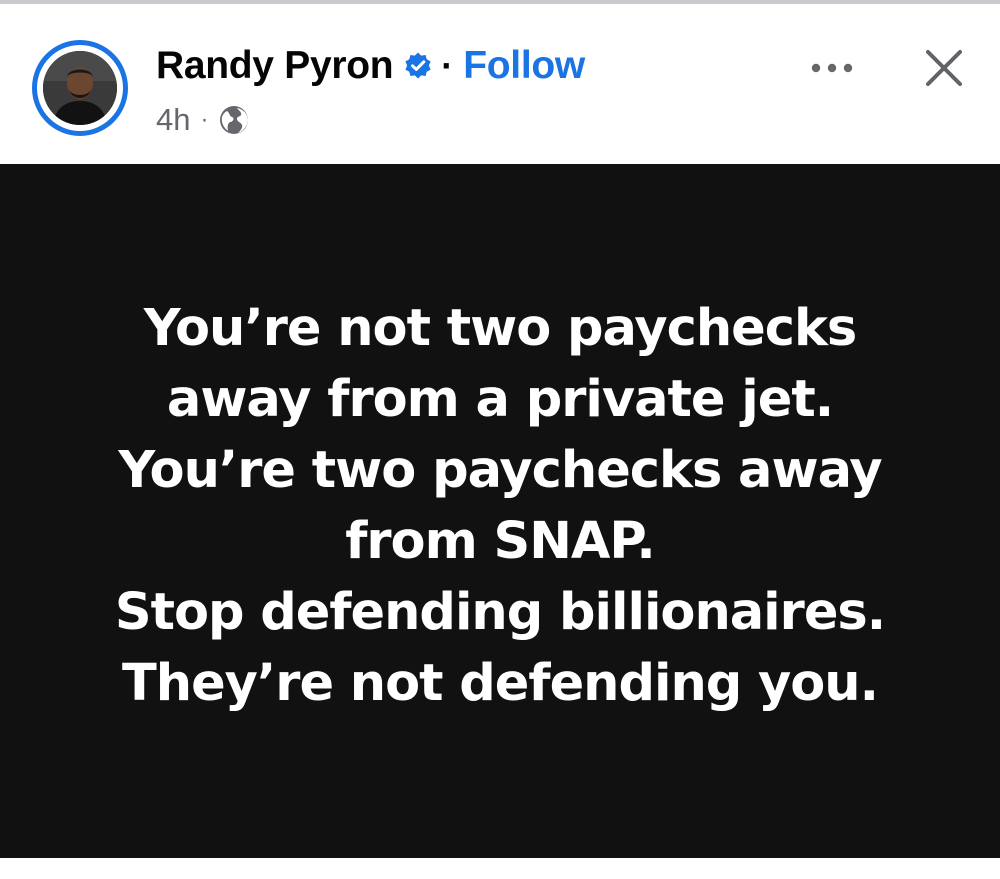  Describe the element at coordinates (500, 683) in the screenshot. I see `quote-line: They’re not defending you.` at that location.